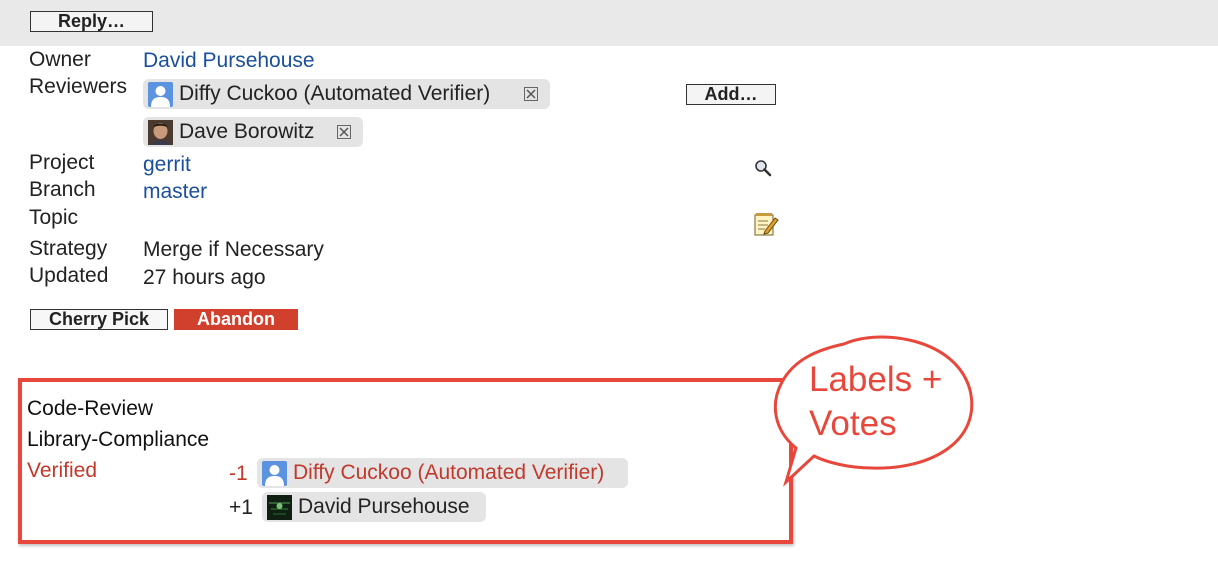 The width and height of the screenshot is (1218, 582). Describe the element at coordinates (99, 319) in the screenshot. I see `cherry-pick-button: Cherry Pick` at that location.